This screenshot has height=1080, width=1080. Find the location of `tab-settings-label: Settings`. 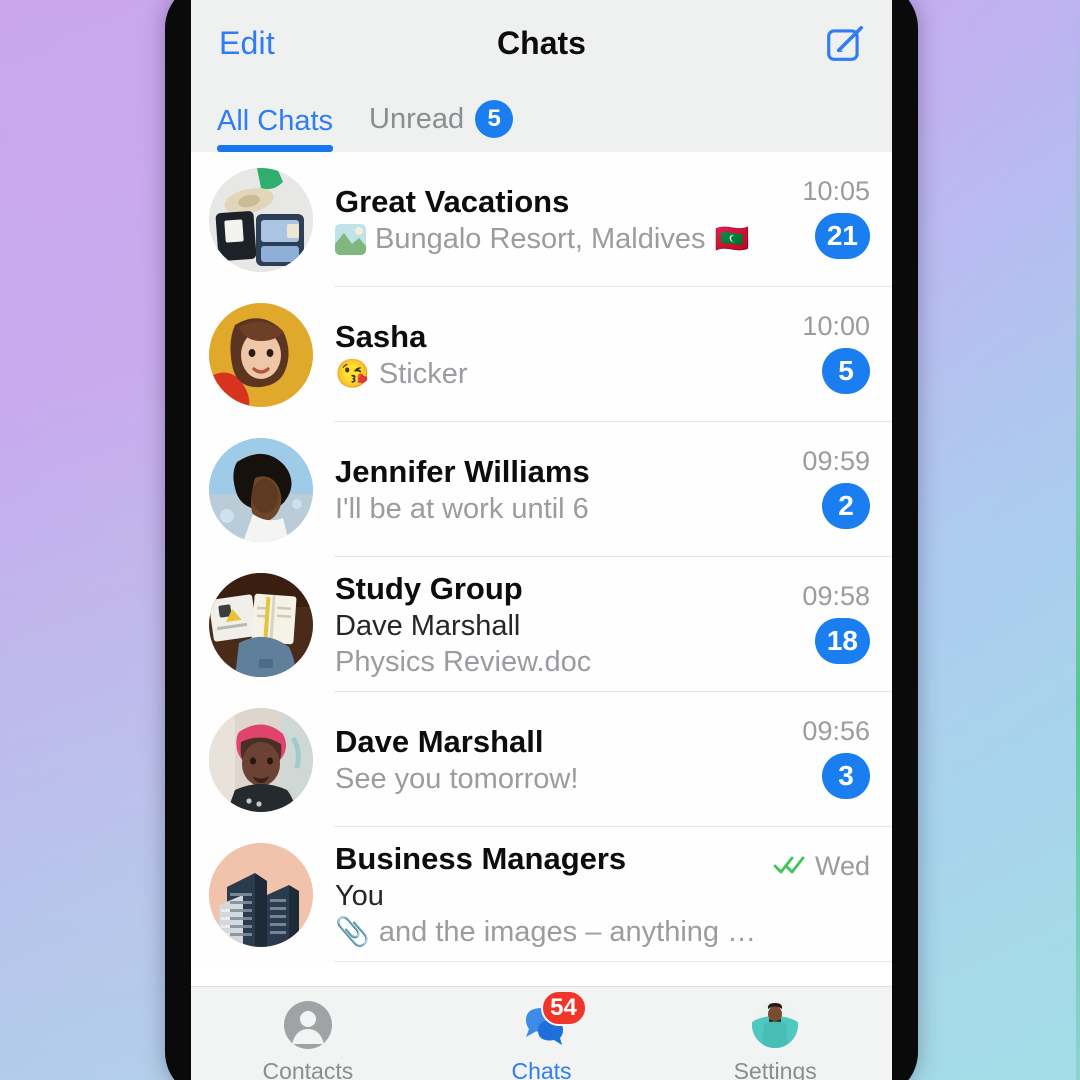

tab-settings-label: Settings is located at coordinates (775, 1069).